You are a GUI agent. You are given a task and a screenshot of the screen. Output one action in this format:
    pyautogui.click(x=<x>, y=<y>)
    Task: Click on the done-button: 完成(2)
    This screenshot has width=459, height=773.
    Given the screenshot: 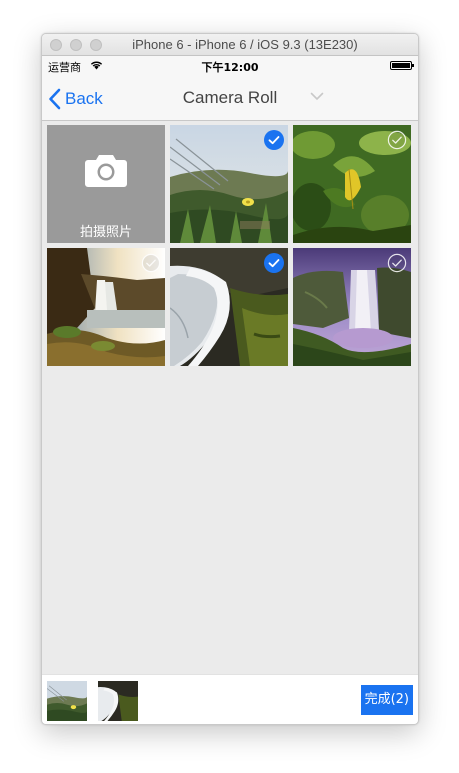 What is the action you would take?
    pyautogui.click(x=386, y=700)
    